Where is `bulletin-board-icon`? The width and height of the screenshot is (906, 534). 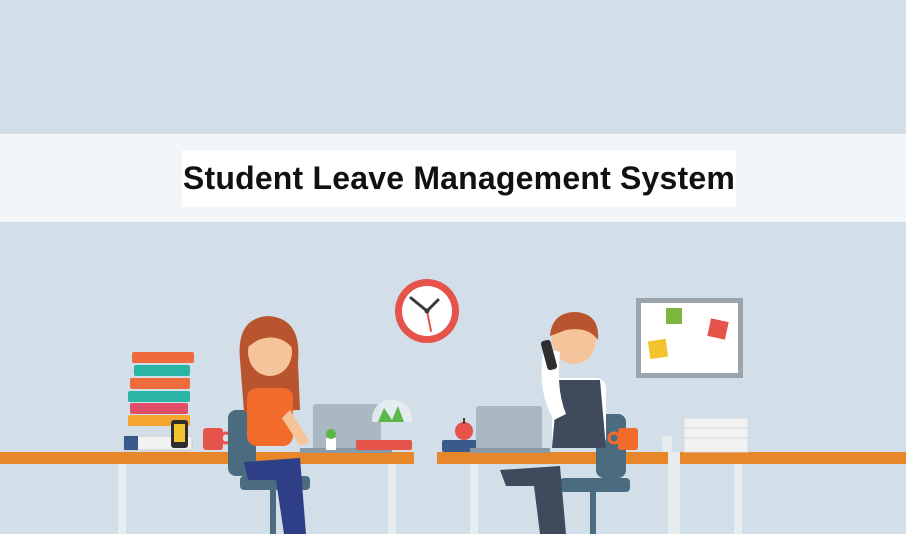
bulletin-board-icon is located at coordinates (689, 338).